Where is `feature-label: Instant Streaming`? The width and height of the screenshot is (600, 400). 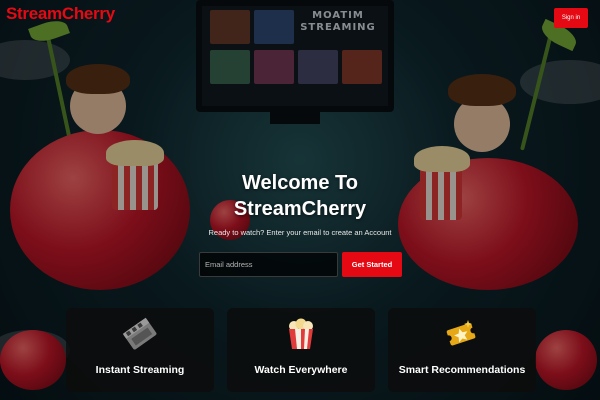 feature-label: Instant Streaming is located at coordinates (140, 370).